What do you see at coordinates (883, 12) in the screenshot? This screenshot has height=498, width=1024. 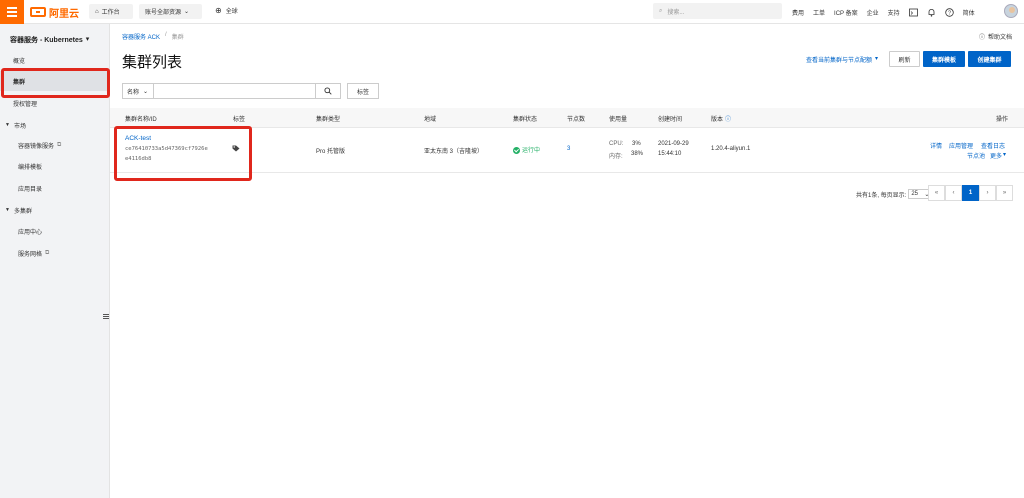 I see `top-links: 费用 工单 ICP 备案 企业 支持 ? 简体` at bounding box center [883, 12].